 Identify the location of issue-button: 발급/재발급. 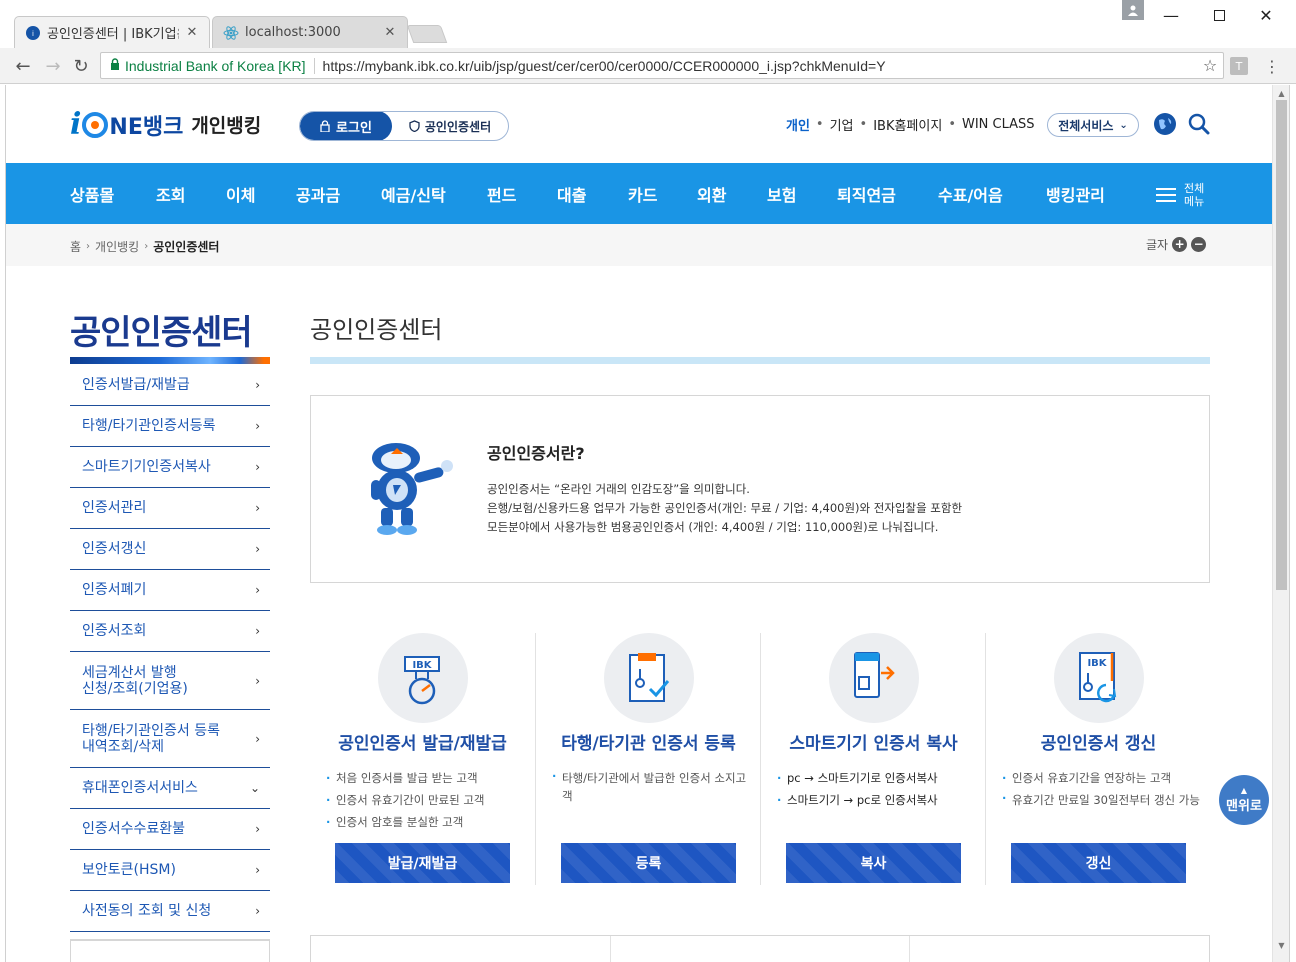
(422, 863).